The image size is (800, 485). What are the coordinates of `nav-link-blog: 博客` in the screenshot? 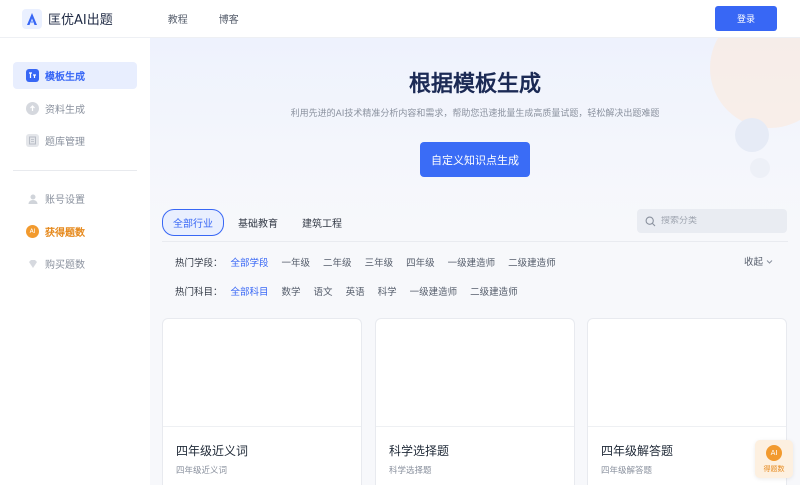 It's located at (229, 18).